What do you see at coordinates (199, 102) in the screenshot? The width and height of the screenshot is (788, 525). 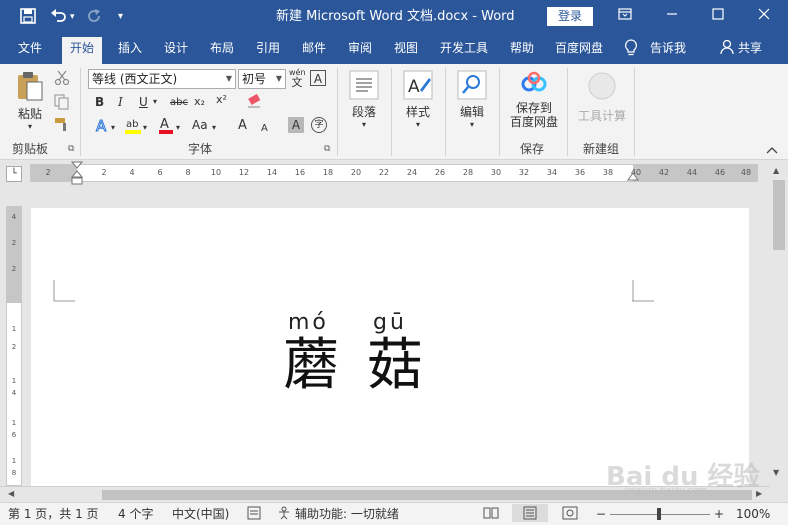 I see `subscript-button: x₂` at bounding box center [199, 102].